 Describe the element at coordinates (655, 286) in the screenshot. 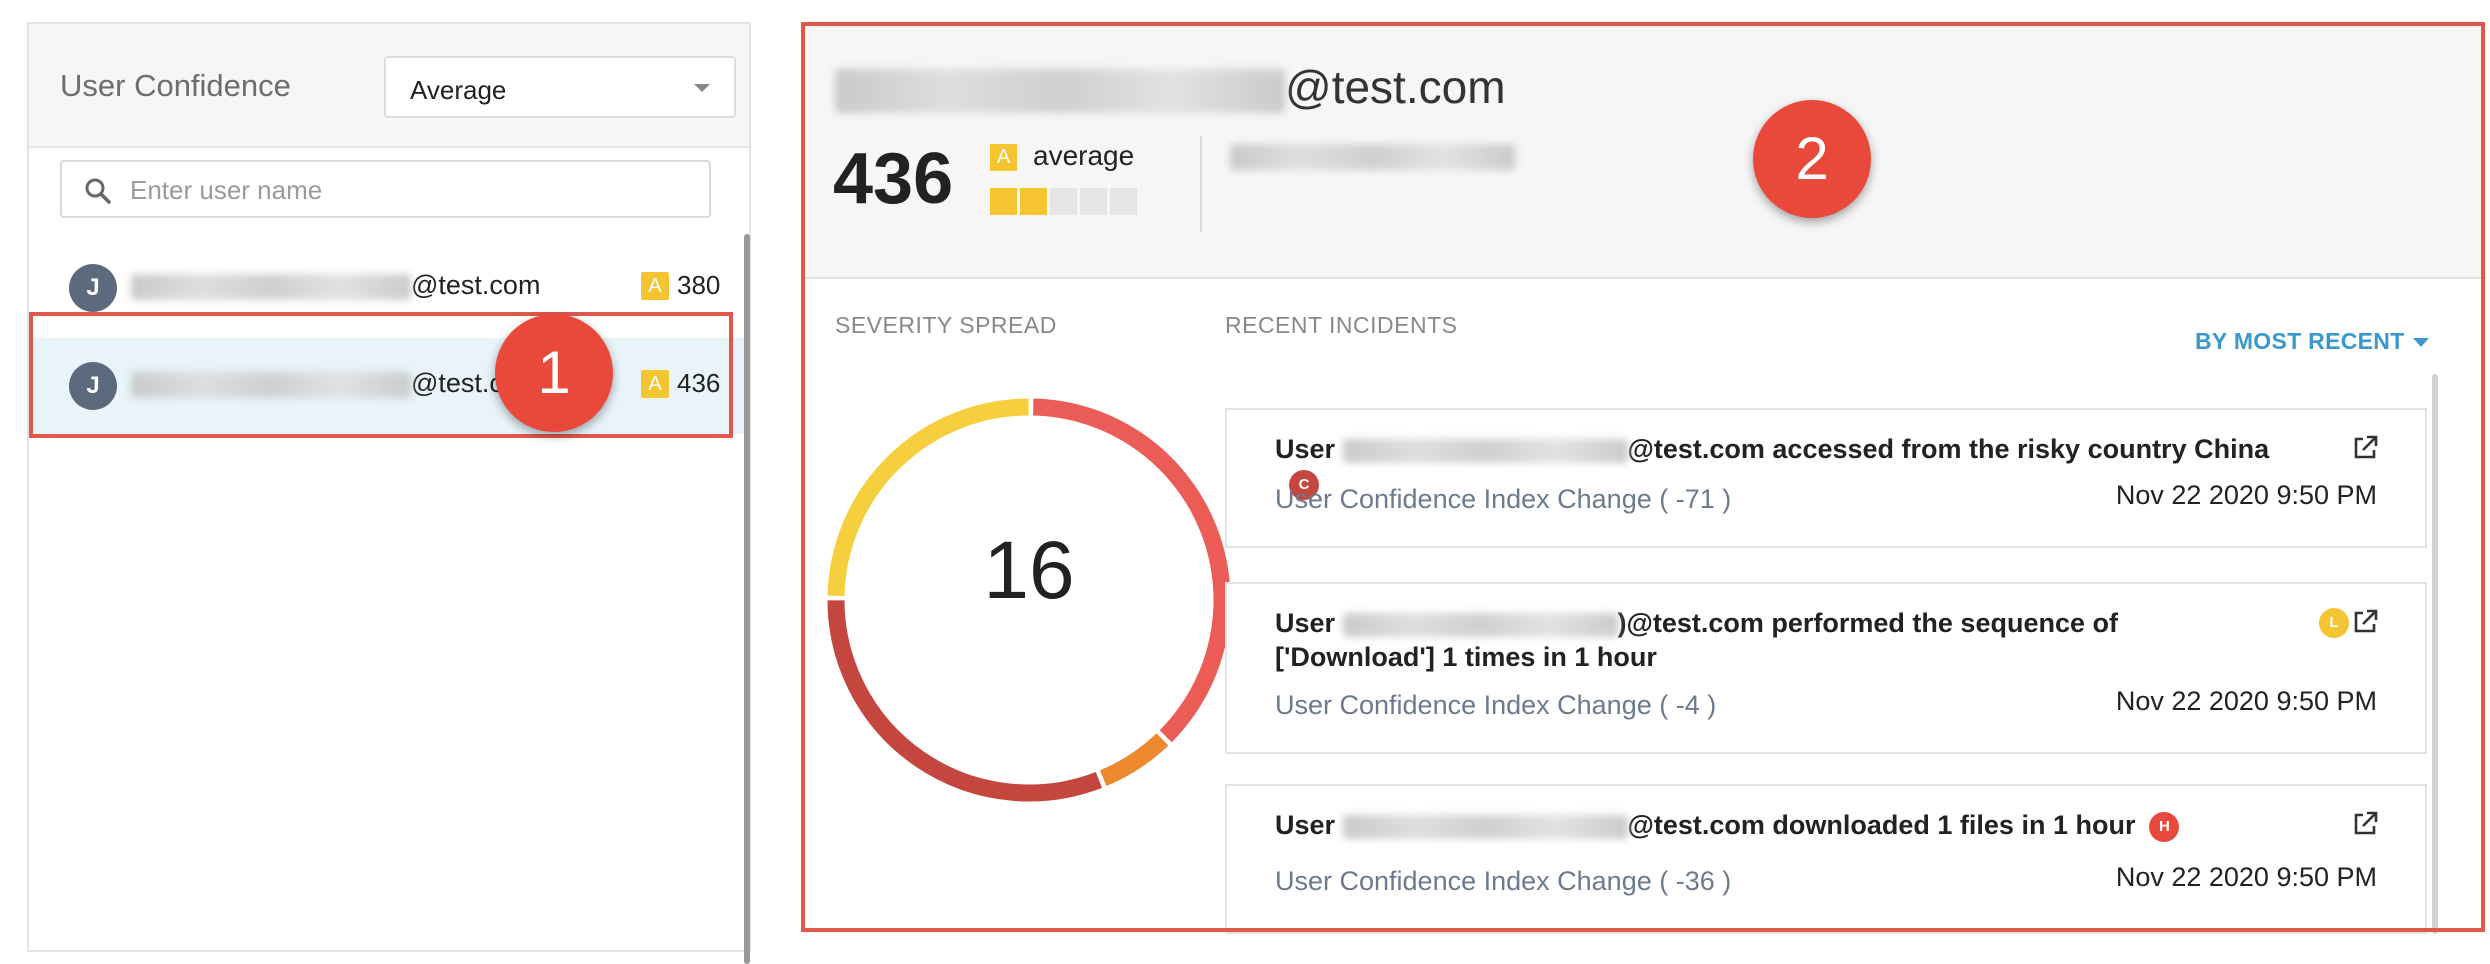

I see `grade-badge: A` at that location.